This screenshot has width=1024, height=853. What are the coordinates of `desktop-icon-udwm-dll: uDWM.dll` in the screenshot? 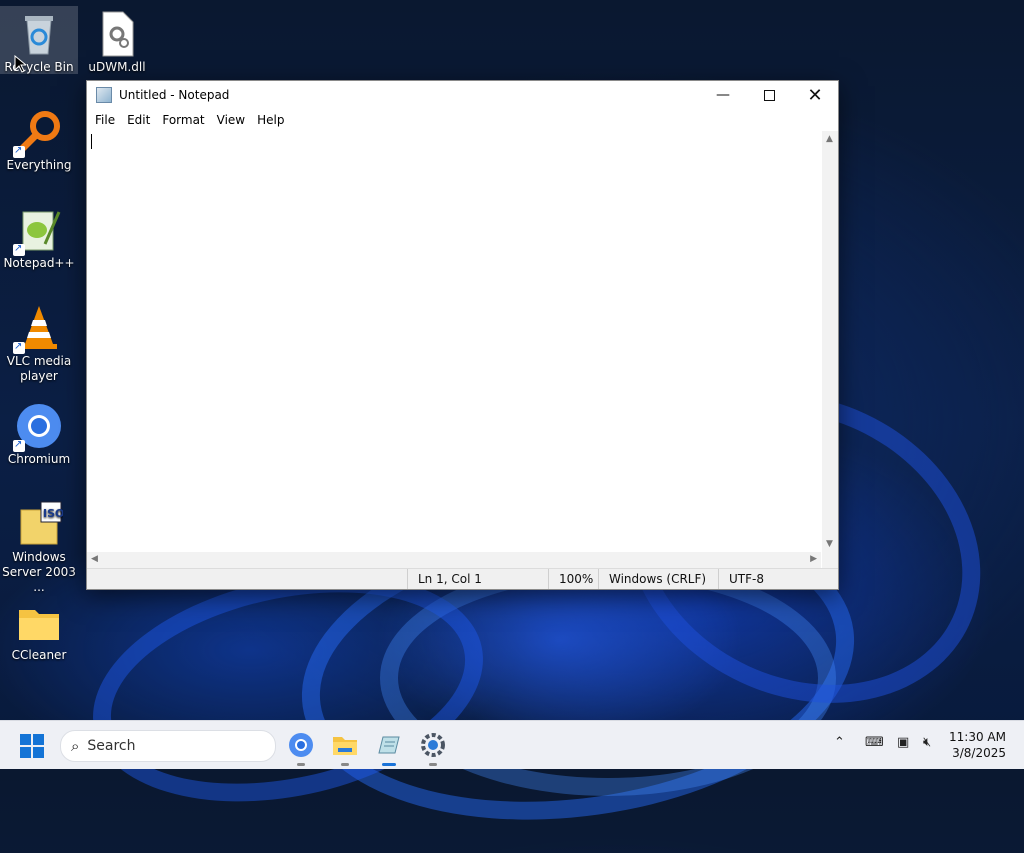 It's located at (117, 40).